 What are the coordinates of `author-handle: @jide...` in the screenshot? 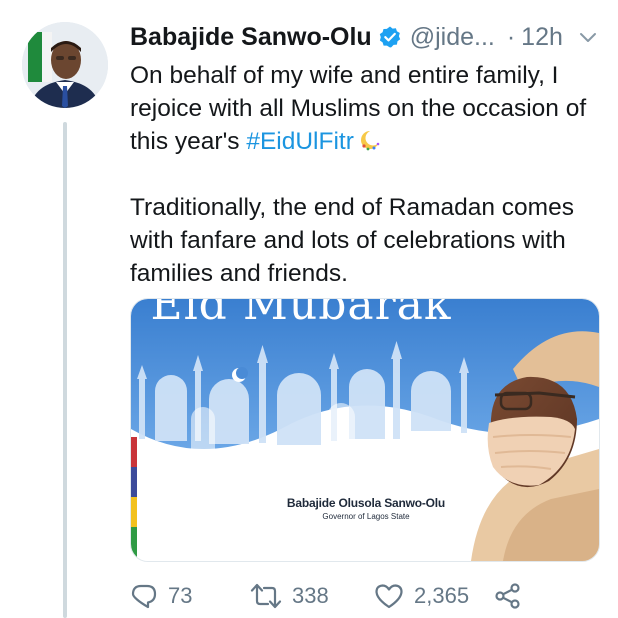 It's located at (452, 37).